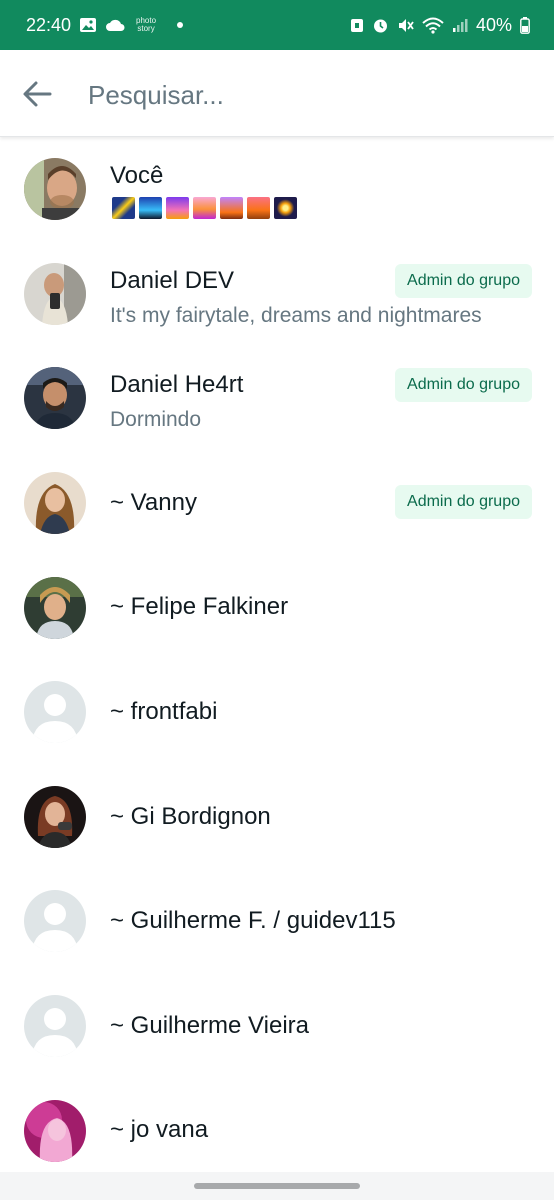  Describe the element at coordinates (258, 208) in the screenshot. I see `city-sunset-icon` at that location.